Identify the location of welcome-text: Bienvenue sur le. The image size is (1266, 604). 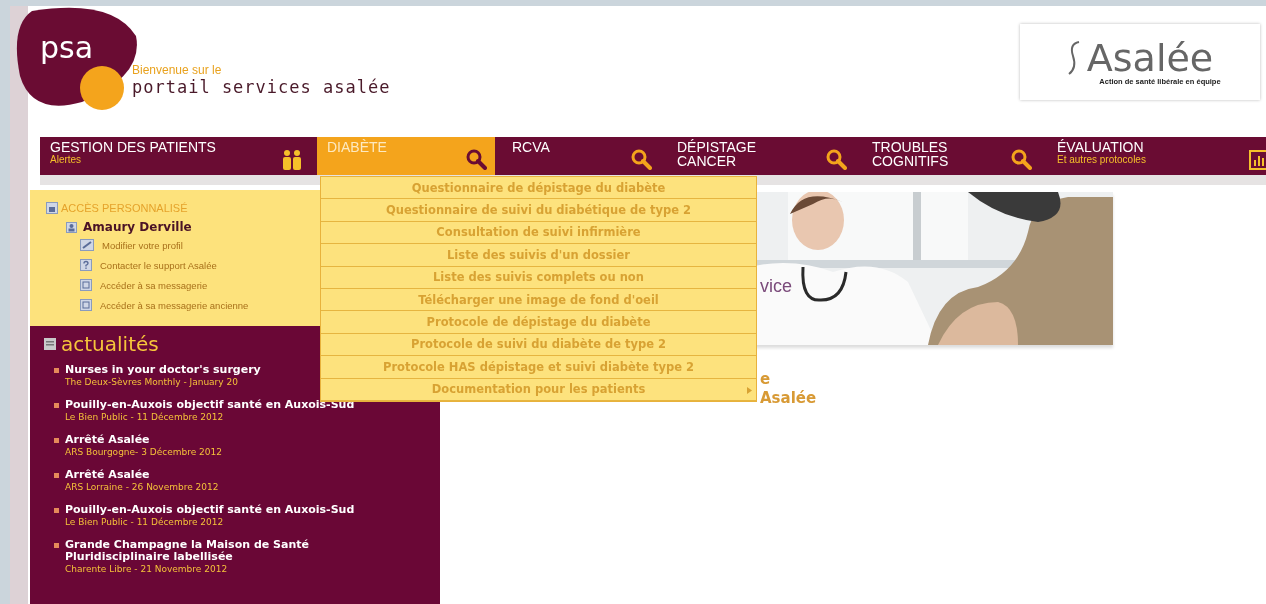
(177, 70).